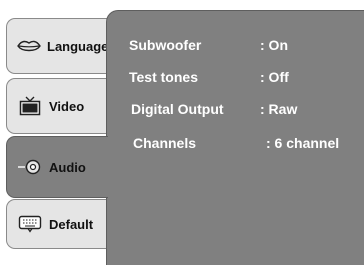 Image resolution: width=364 pixels, height=265 pixels. What do you see at coordinates (274, 45) in the screenshot?
I see `setting-value: : On` at bounding box center [274, 45].